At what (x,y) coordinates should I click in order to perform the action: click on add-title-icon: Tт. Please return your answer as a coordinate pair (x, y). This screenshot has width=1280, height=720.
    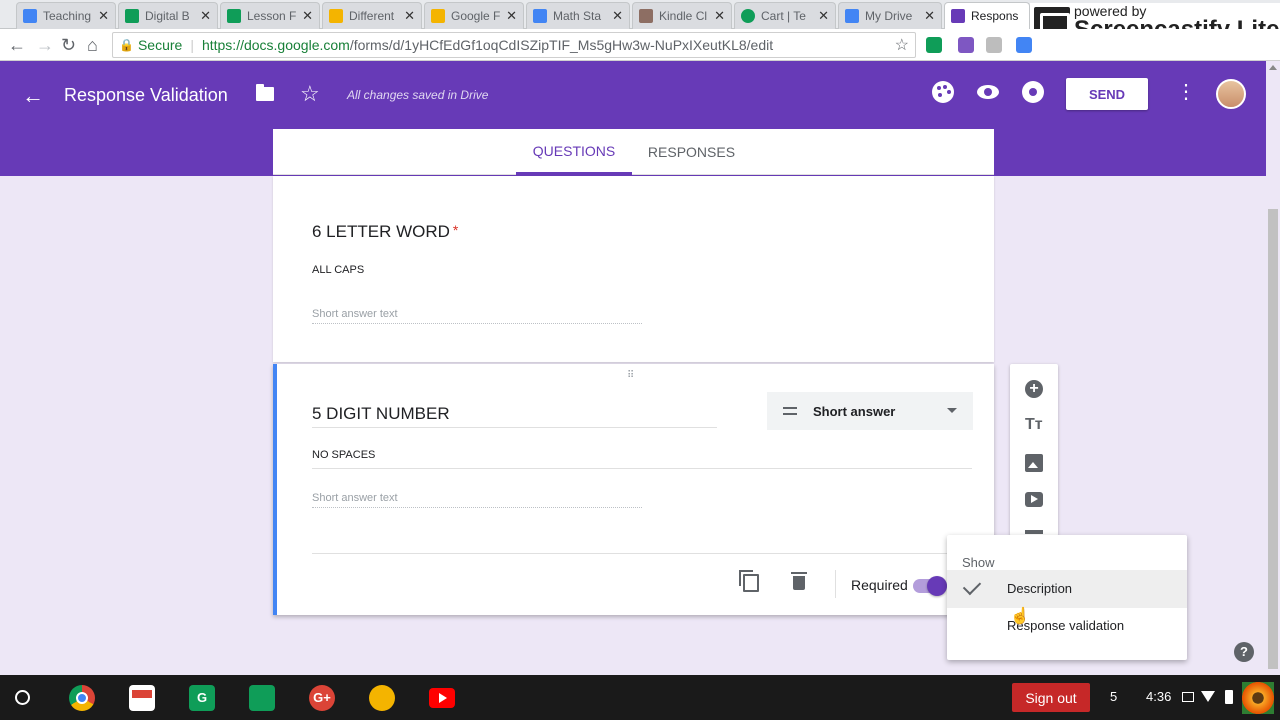
    Looking at the image, I should click on (1034, 425).